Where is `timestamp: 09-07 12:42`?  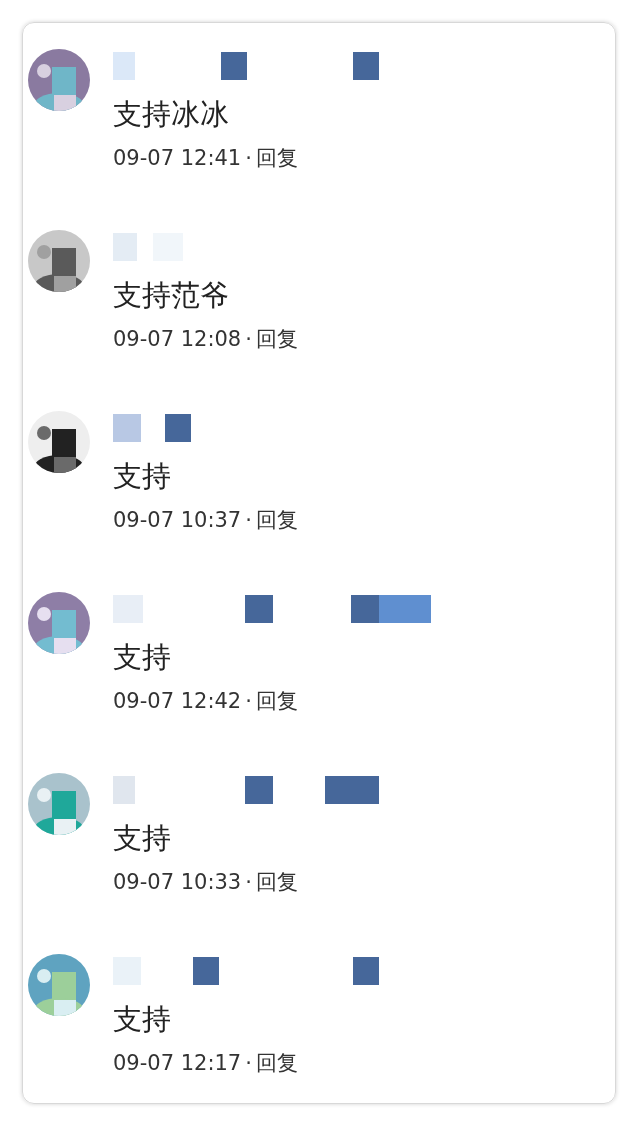 timestamp: 09-07 12:42 is located at coordinates (177, 701).